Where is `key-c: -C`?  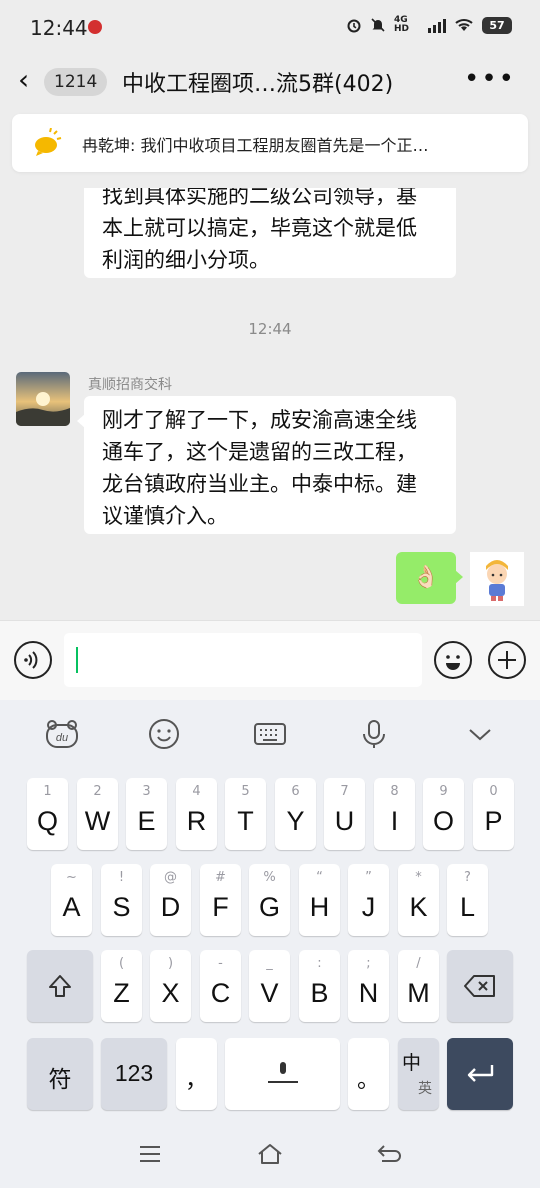
key-c: -C is located at coordinates (220, 986).